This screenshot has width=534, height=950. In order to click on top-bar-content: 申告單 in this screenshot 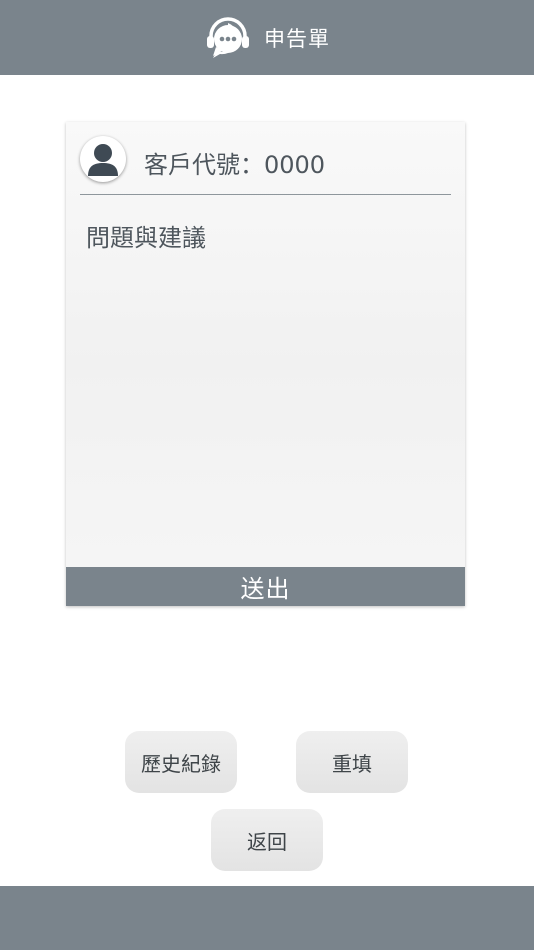, I will do `click(267, 37)`.